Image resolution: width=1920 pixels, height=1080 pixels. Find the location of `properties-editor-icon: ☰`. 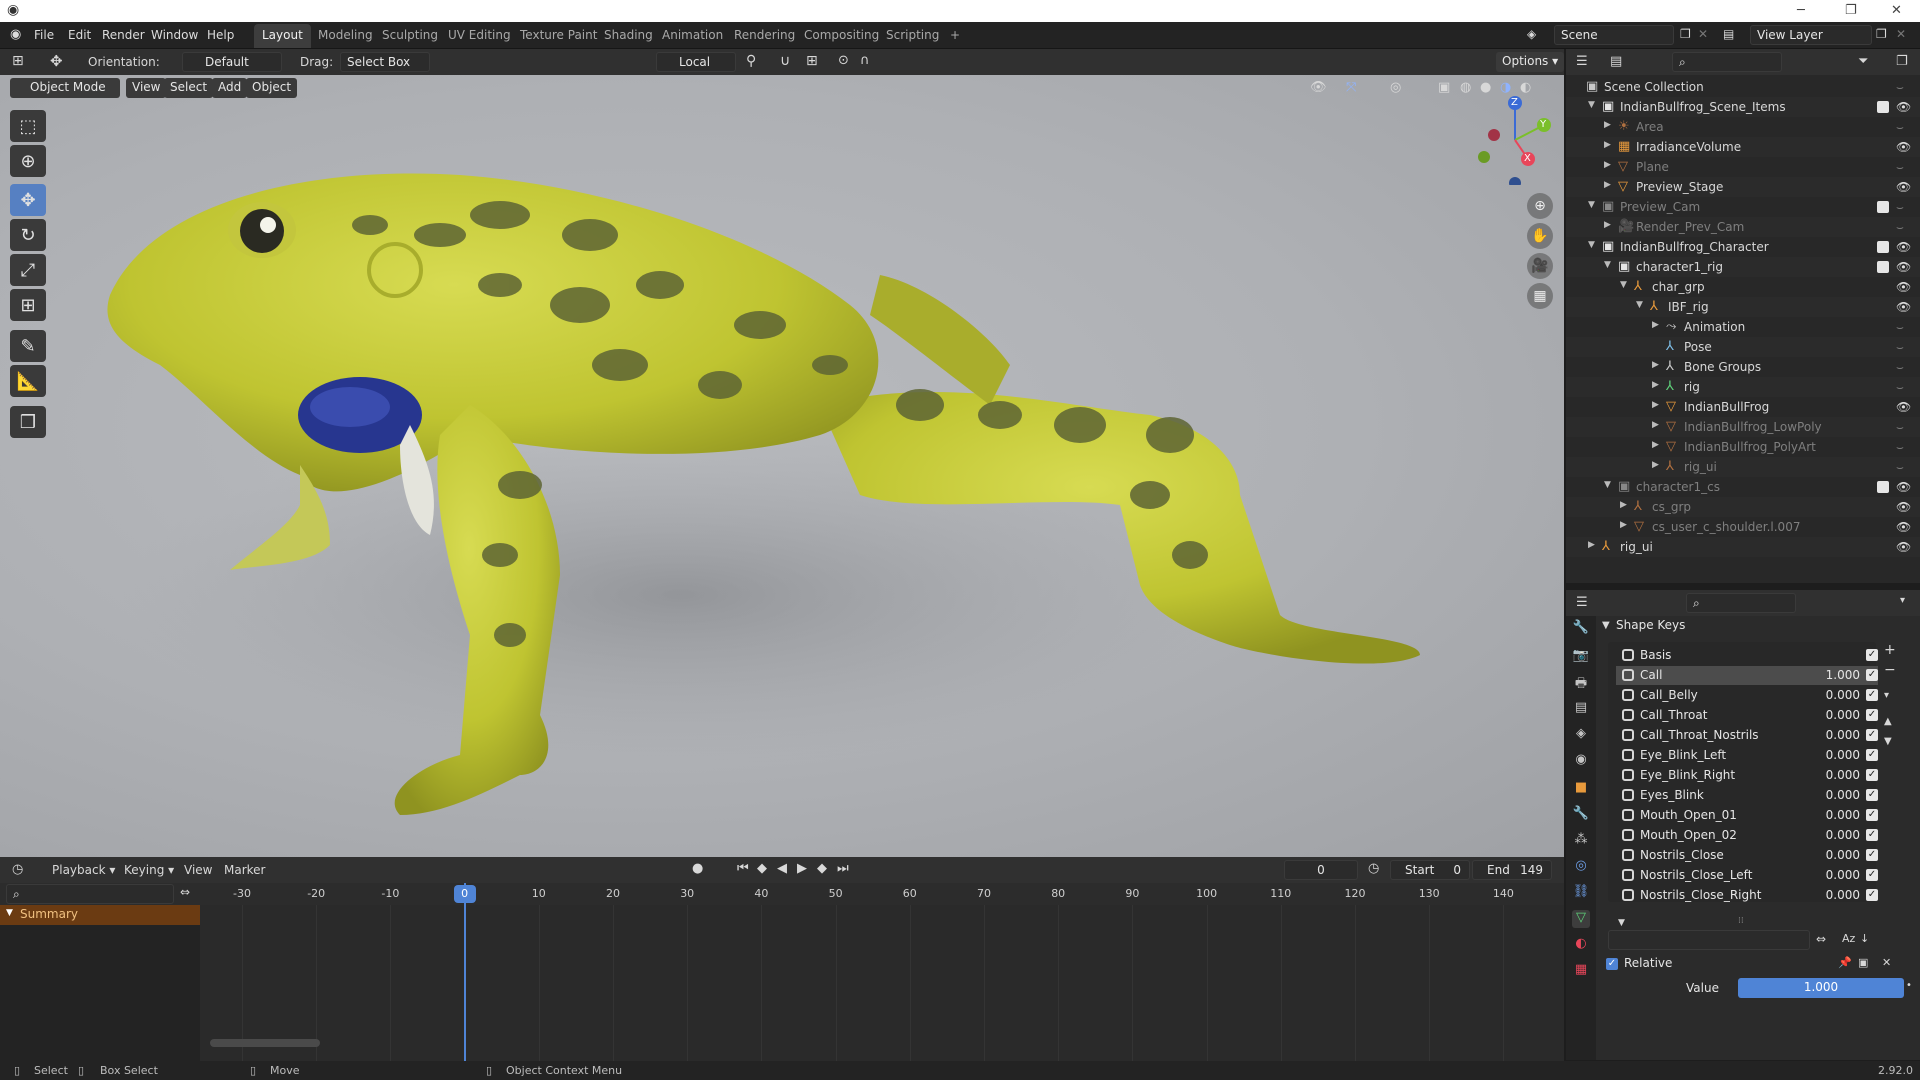

properties-editor-icon: ☰ is located at coordinates (1582, 602).